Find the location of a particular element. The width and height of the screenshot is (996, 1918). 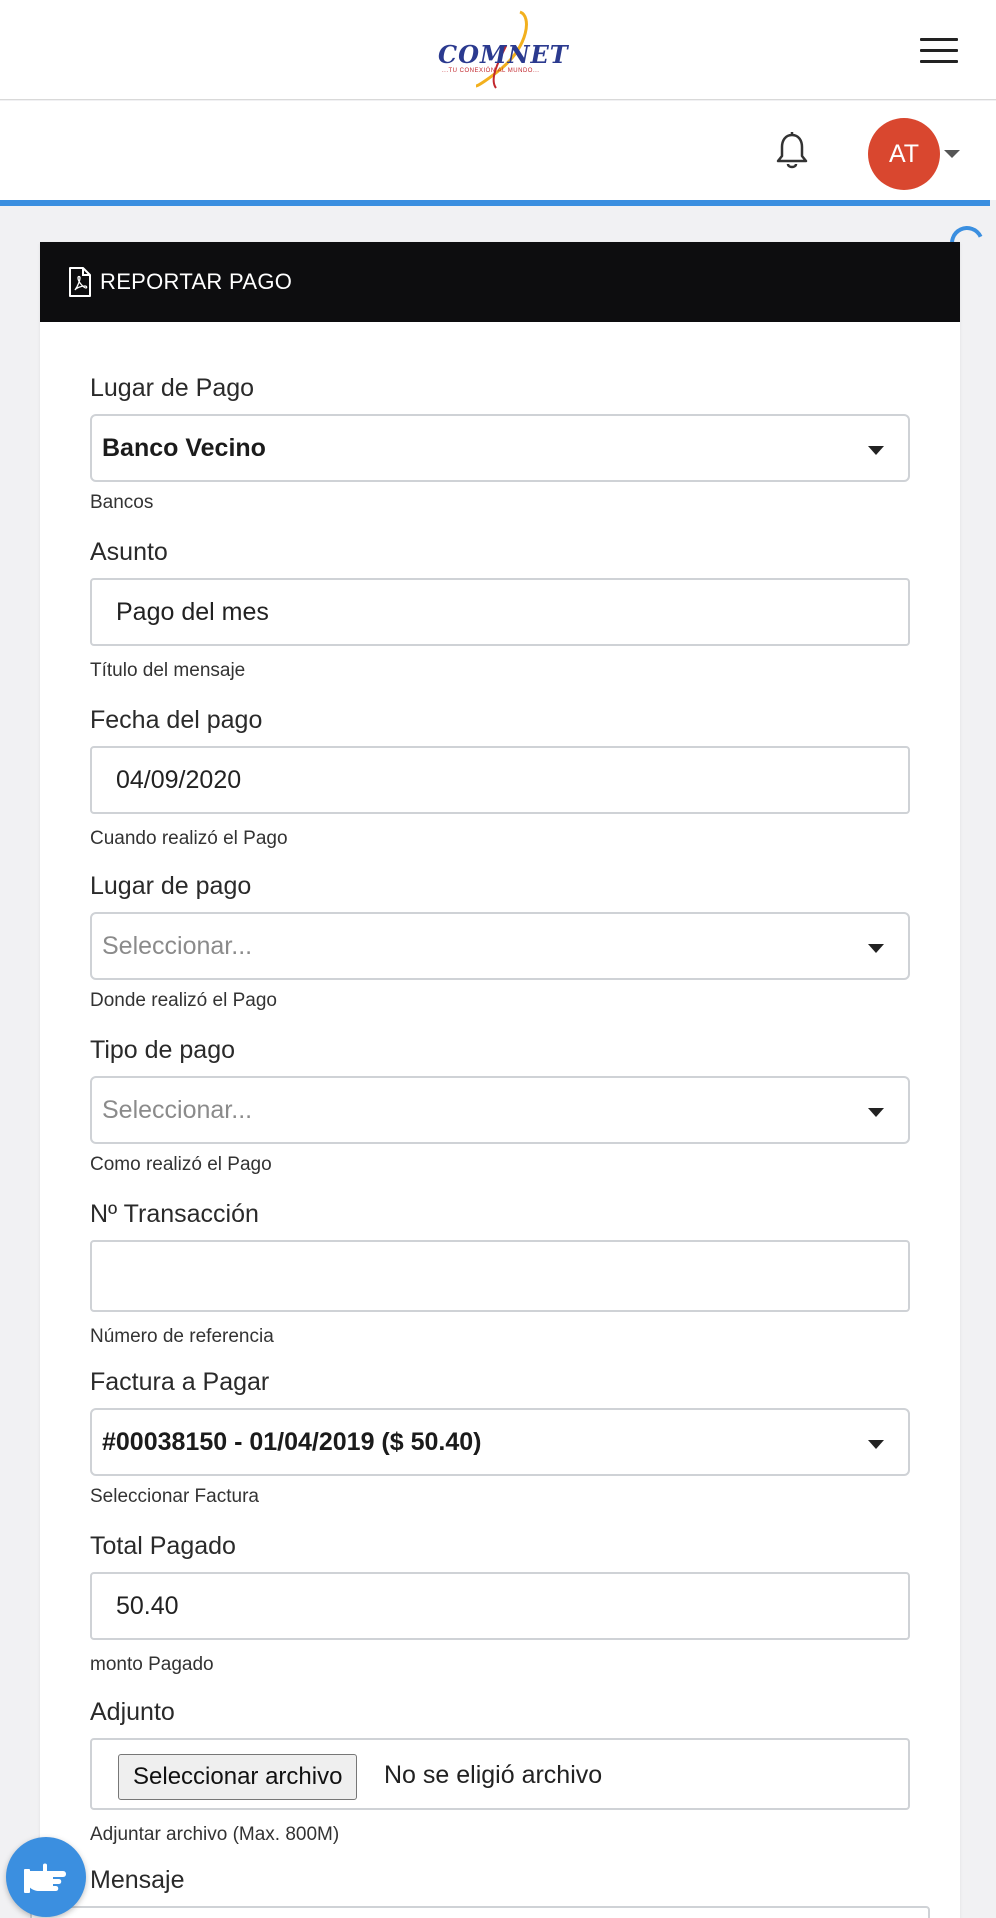

lugar-pago-value: Banco Vecino is located at coordinates (184, 447).